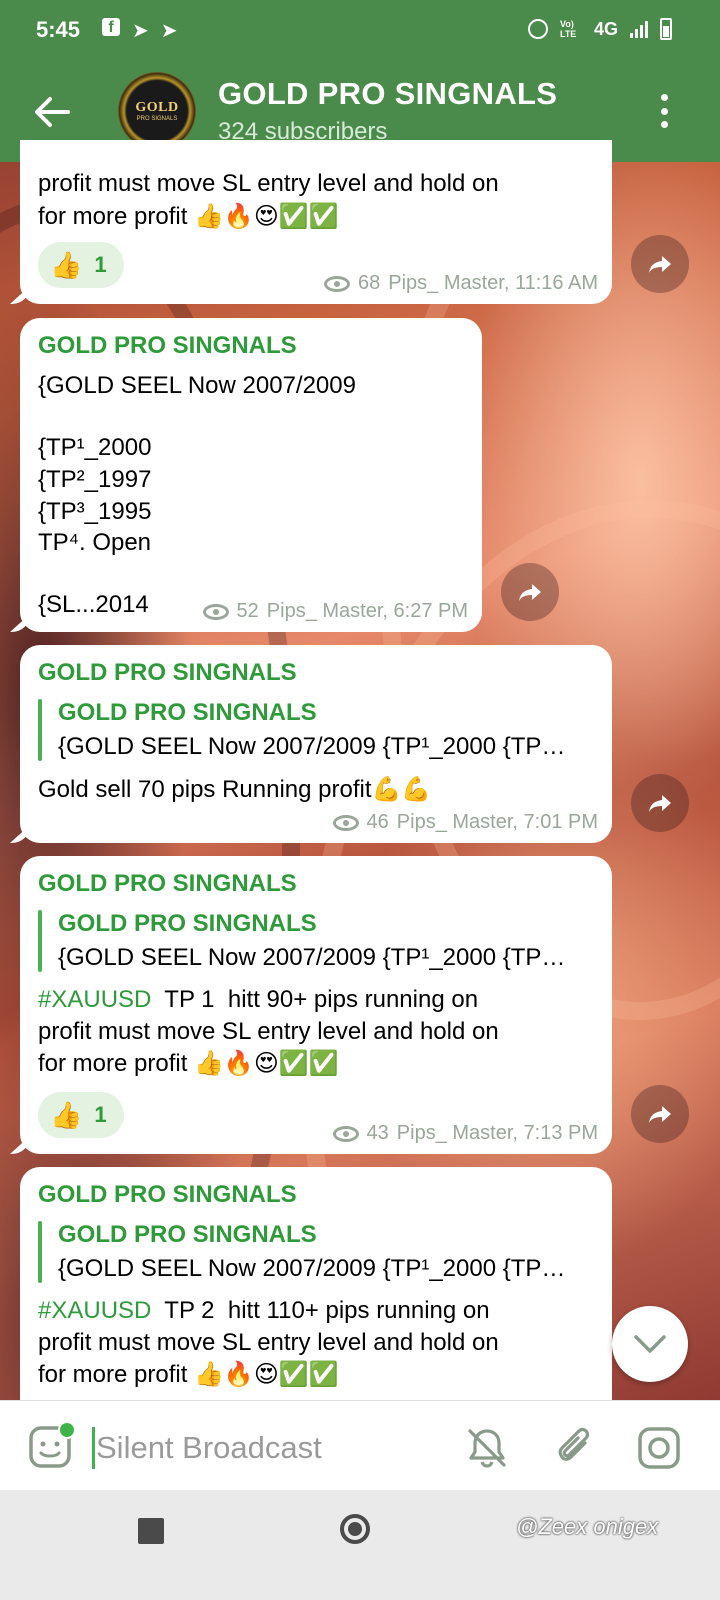 The image size is (720, 1600). I want to click on message-input, so click(266, 1448).